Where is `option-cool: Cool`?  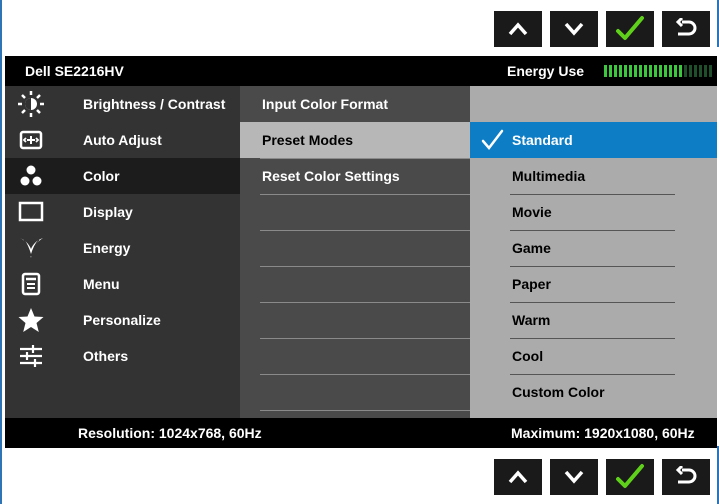 option-cool: Cool is located at coordinates (593, 356).